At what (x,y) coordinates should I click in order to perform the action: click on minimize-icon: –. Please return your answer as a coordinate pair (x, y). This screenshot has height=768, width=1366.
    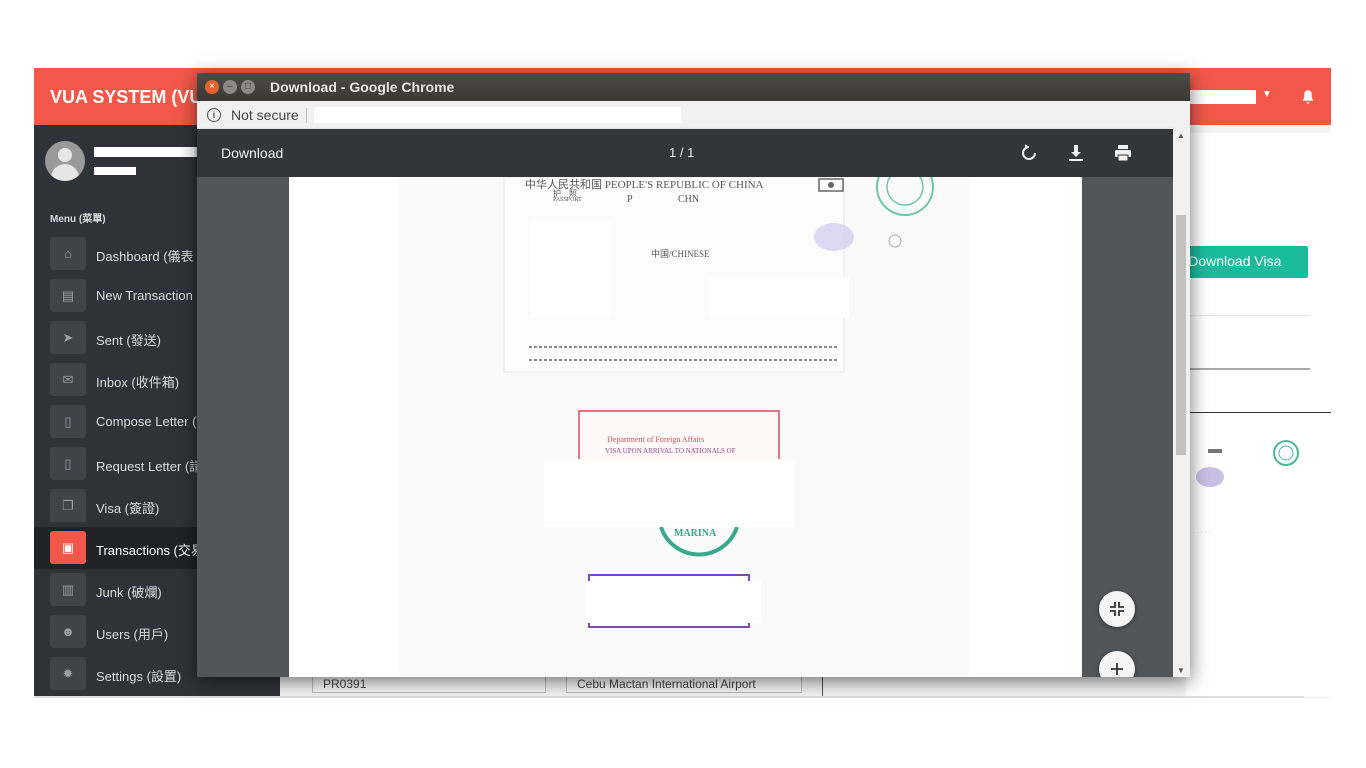
    Looking at the image, I should click on (230, 87).